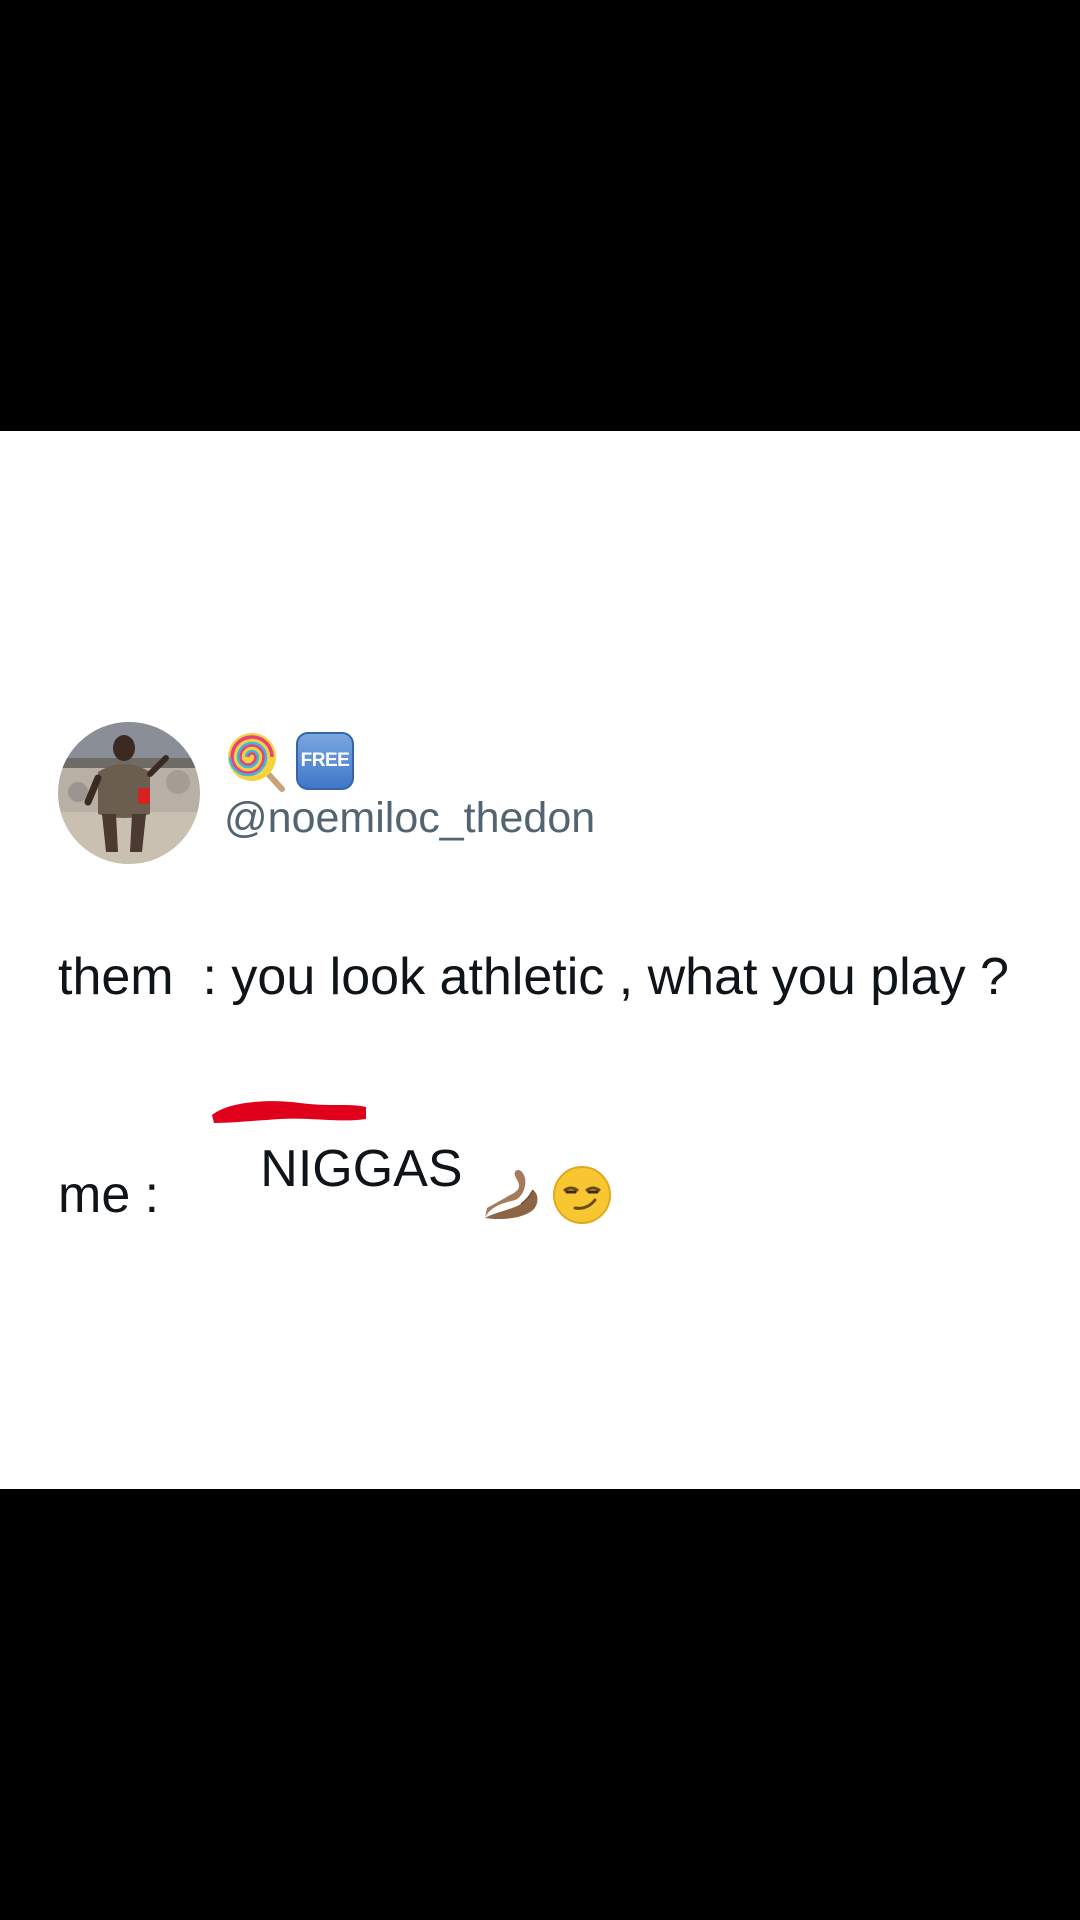 This screenshot has width=1080, height=1920. I want to click on avatar-photo, so click(129, 793).